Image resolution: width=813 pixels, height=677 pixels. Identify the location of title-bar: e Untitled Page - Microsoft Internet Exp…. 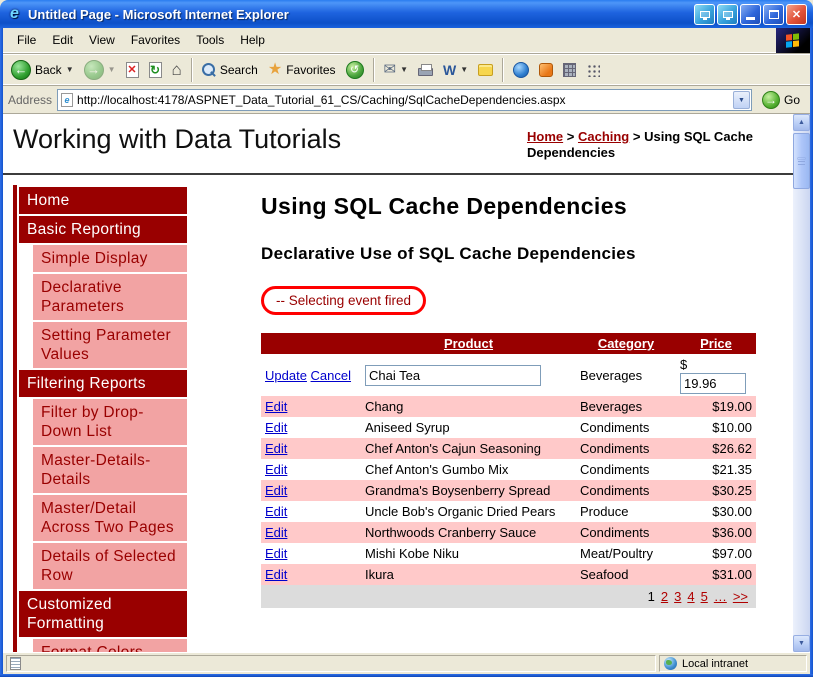
(406, 14).